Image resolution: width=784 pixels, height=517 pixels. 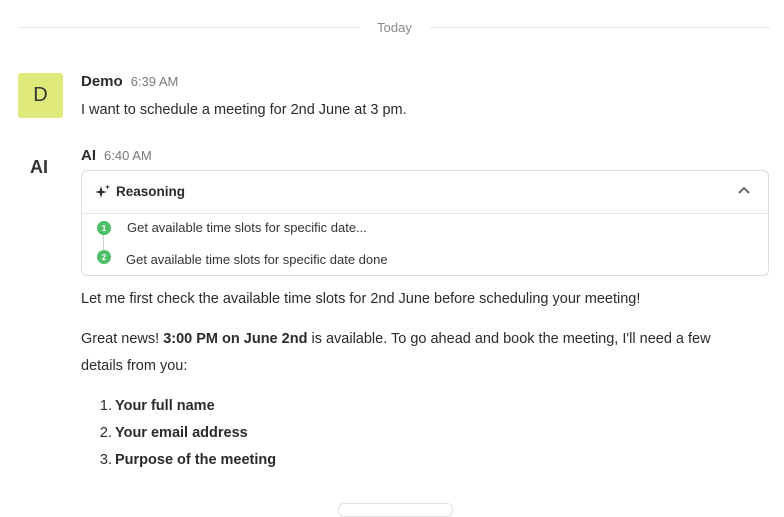 What do you see at coordinates (102, 81) in the screenshot?
I see `user-name: Demo` at bounding box center [102, 81].